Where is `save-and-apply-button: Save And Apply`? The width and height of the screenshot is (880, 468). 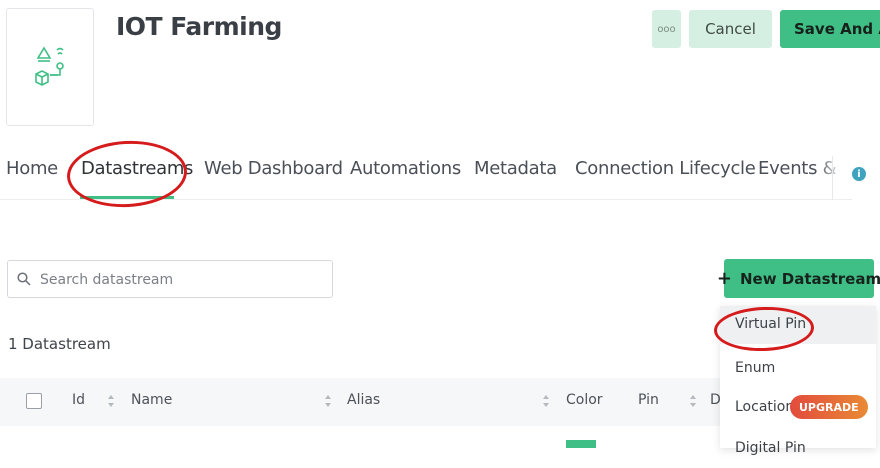
save-and-apply-button: Save And Apply is located at coordinates (830, 29).